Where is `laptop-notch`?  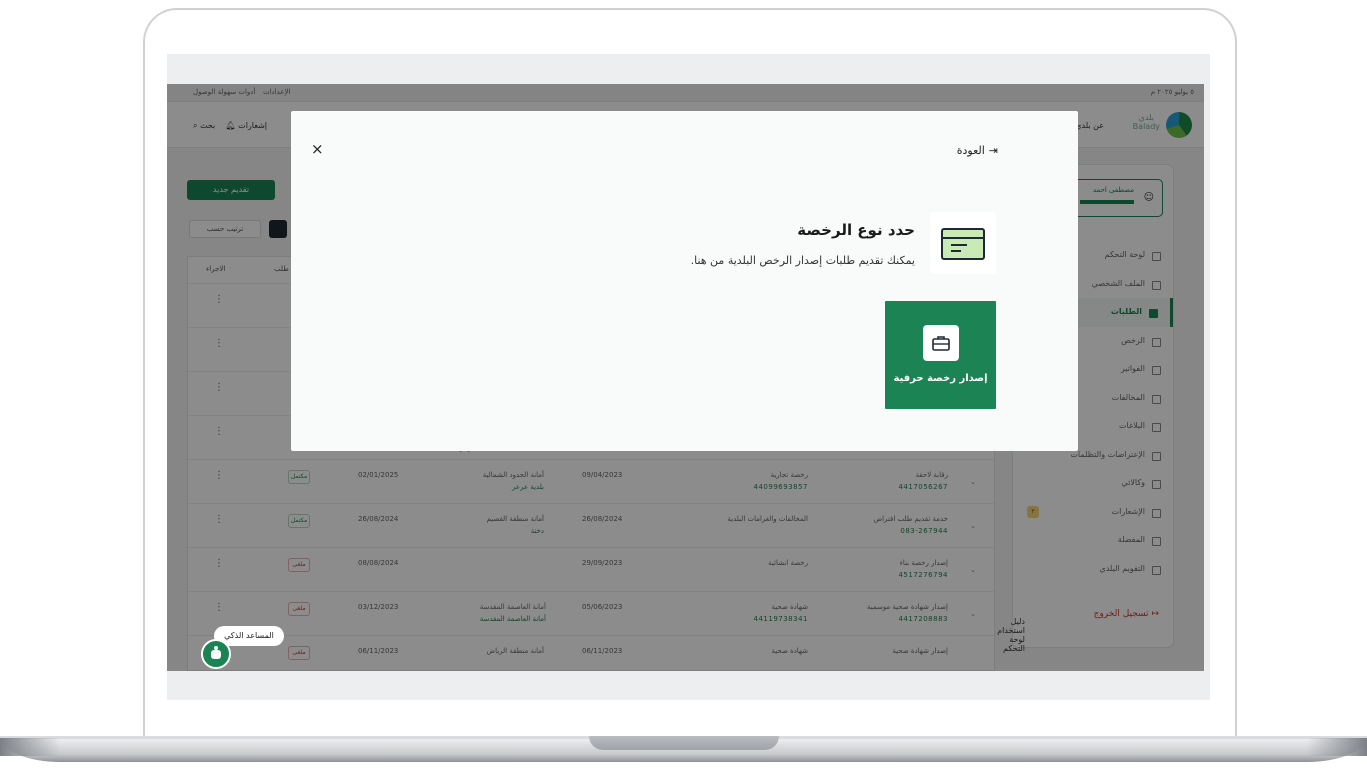
laptop-notch is located at coordinates (684, 743).